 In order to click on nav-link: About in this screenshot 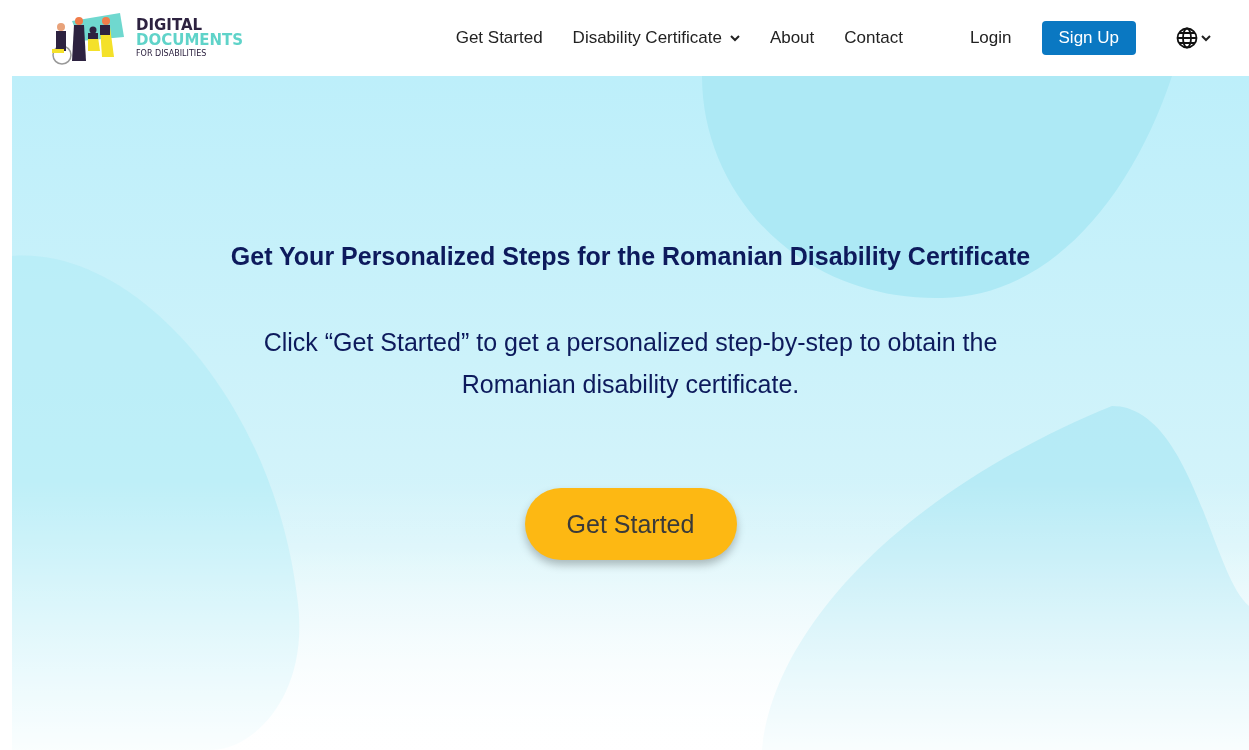, I will do `click(792, 38)`.